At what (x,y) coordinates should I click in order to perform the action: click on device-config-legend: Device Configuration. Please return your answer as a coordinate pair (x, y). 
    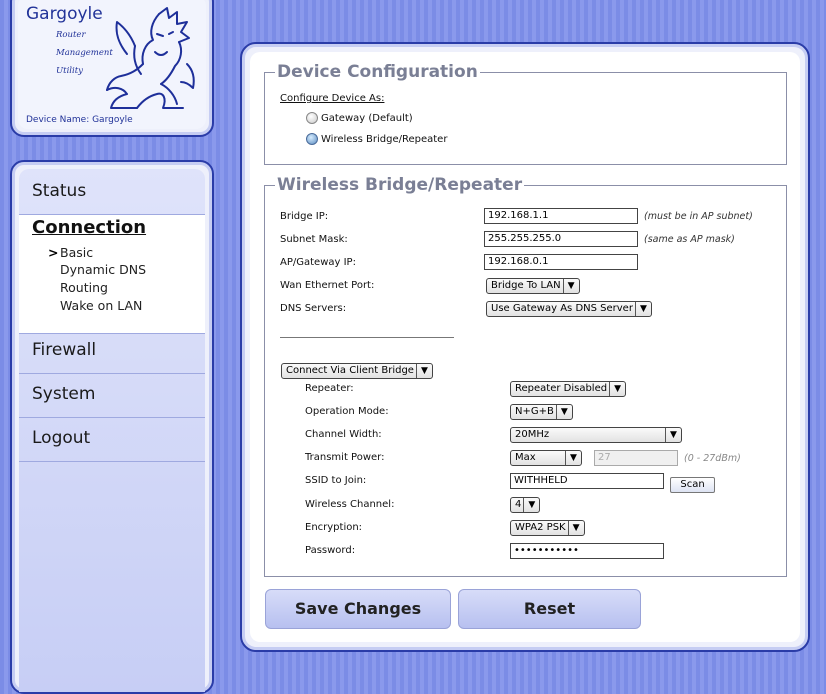
    Looking at the image, I should click on (377, 72).